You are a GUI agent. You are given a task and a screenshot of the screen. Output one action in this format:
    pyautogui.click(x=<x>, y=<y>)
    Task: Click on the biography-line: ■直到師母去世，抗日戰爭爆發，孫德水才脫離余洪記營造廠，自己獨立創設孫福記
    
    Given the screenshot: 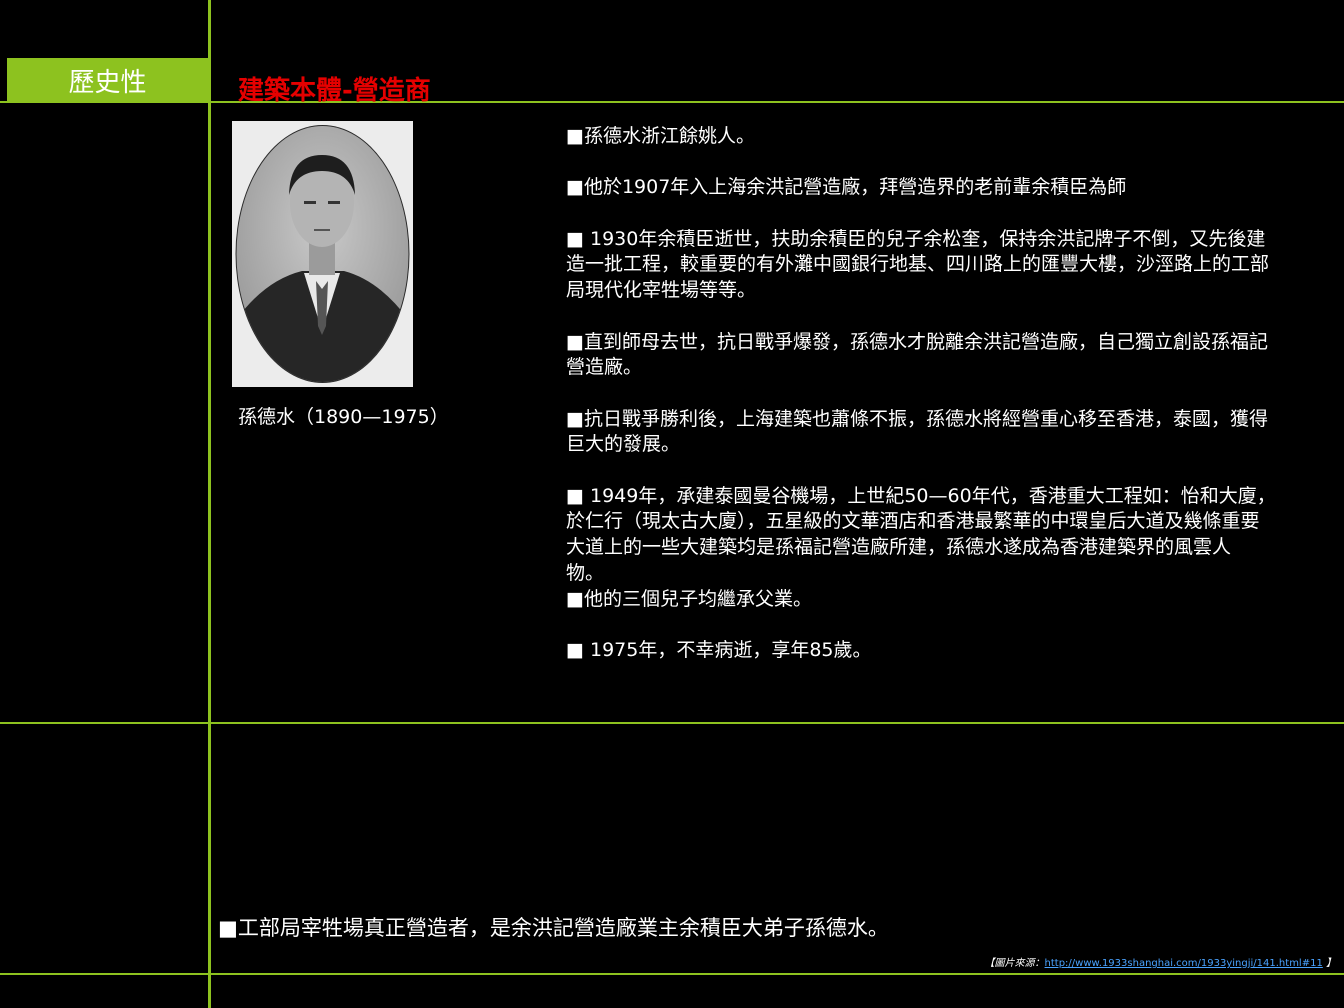 What is the action you would take?
    pyautogui.click(x=917, y=341)
    